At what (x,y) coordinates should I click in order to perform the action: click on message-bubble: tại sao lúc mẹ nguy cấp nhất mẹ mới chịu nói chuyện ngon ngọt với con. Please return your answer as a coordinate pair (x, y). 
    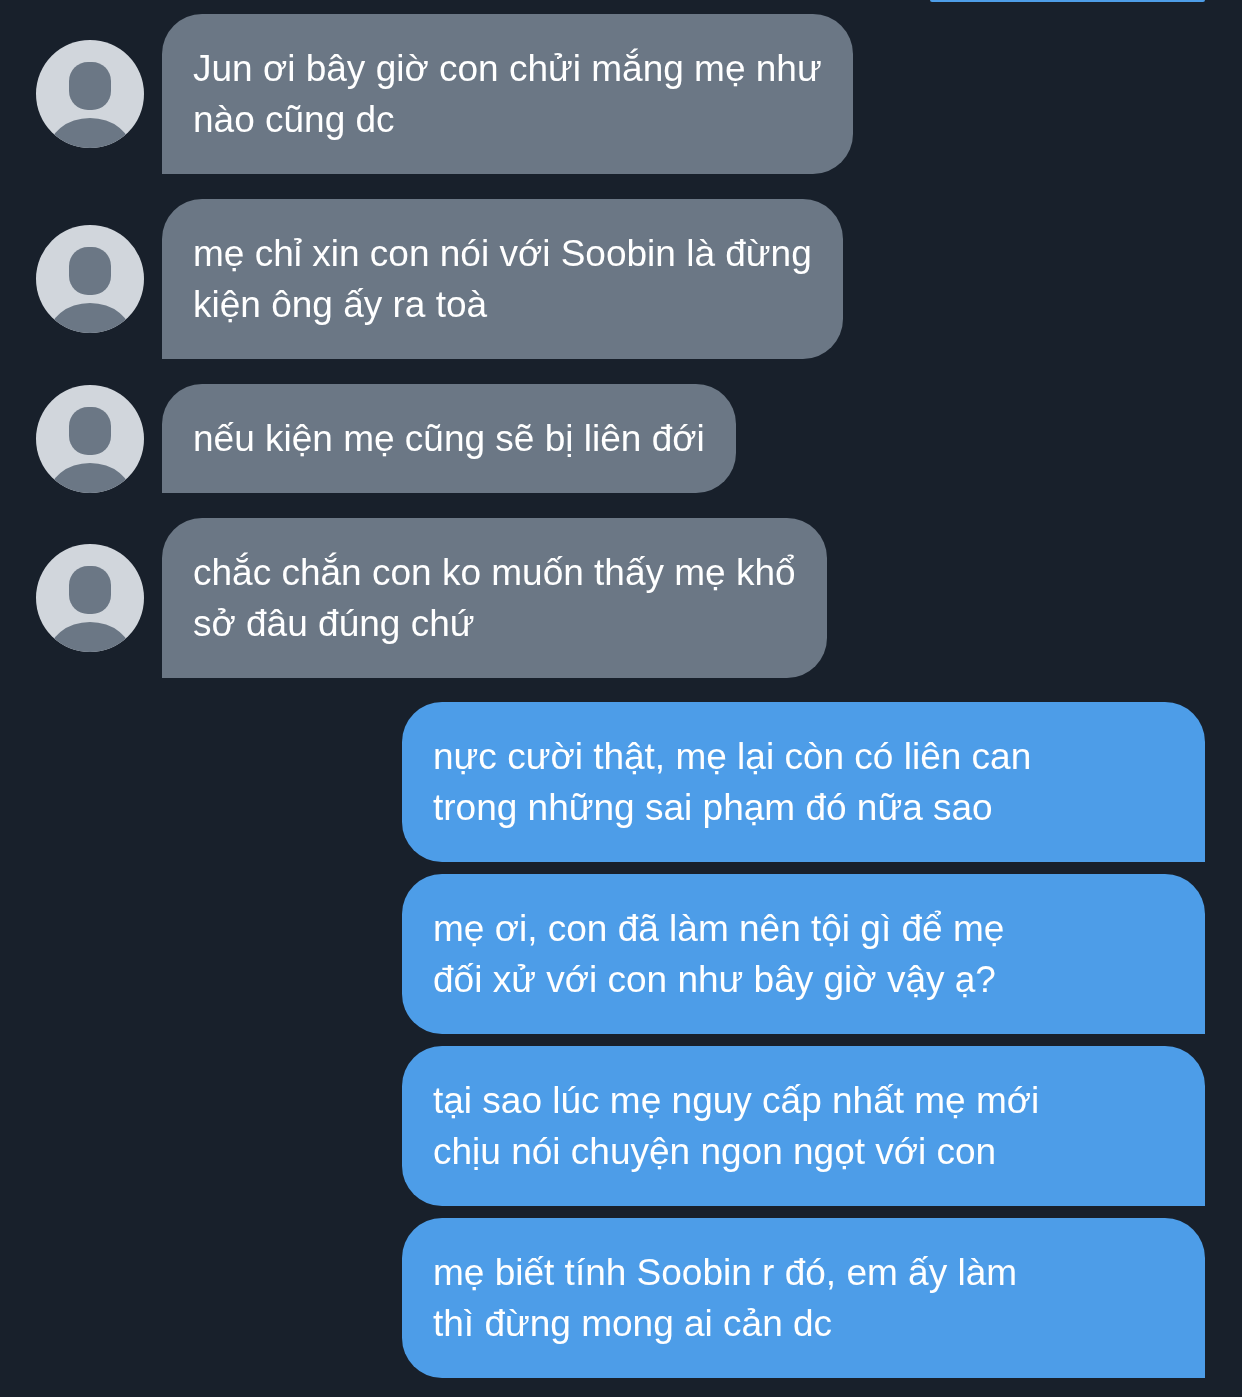
    Looking at the image, I should click on (803, 1126).